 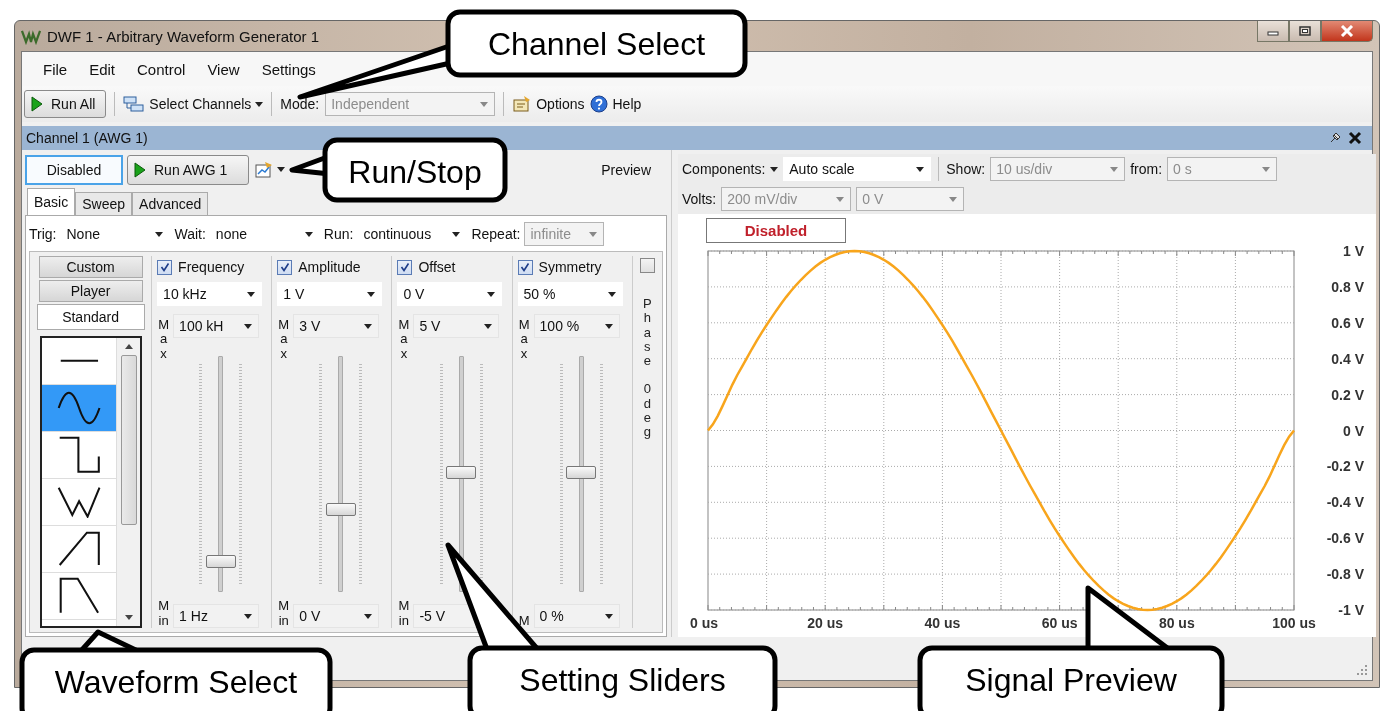 I want to click on enable-button: Disabled, so click(x=74, y=169).